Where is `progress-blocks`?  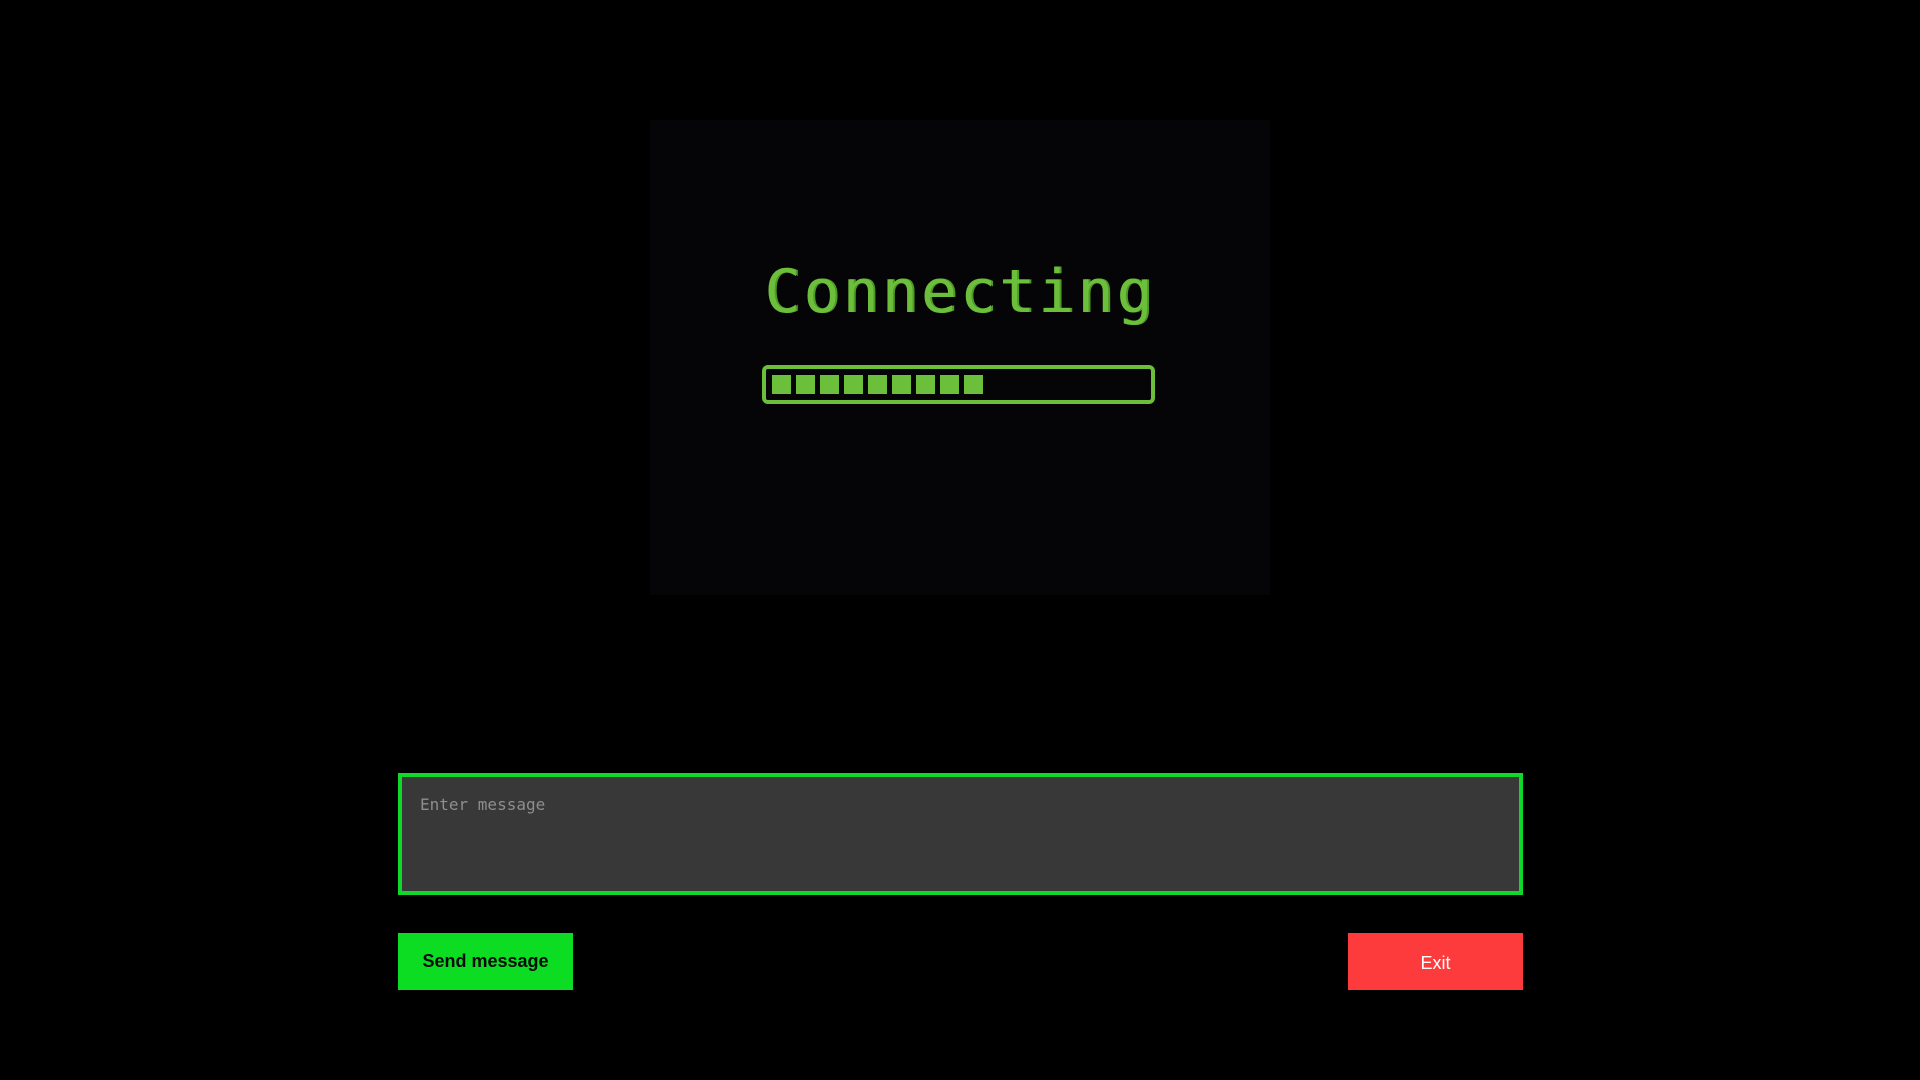
progress-blocks is located at coordinates (877, 384).